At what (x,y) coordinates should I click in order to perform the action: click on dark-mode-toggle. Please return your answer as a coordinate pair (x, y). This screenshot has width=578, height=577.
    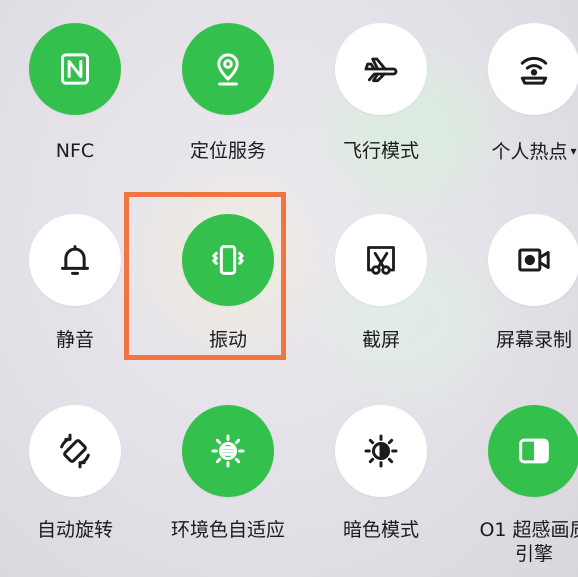
    Looking at the image, I should click on (381, 451).